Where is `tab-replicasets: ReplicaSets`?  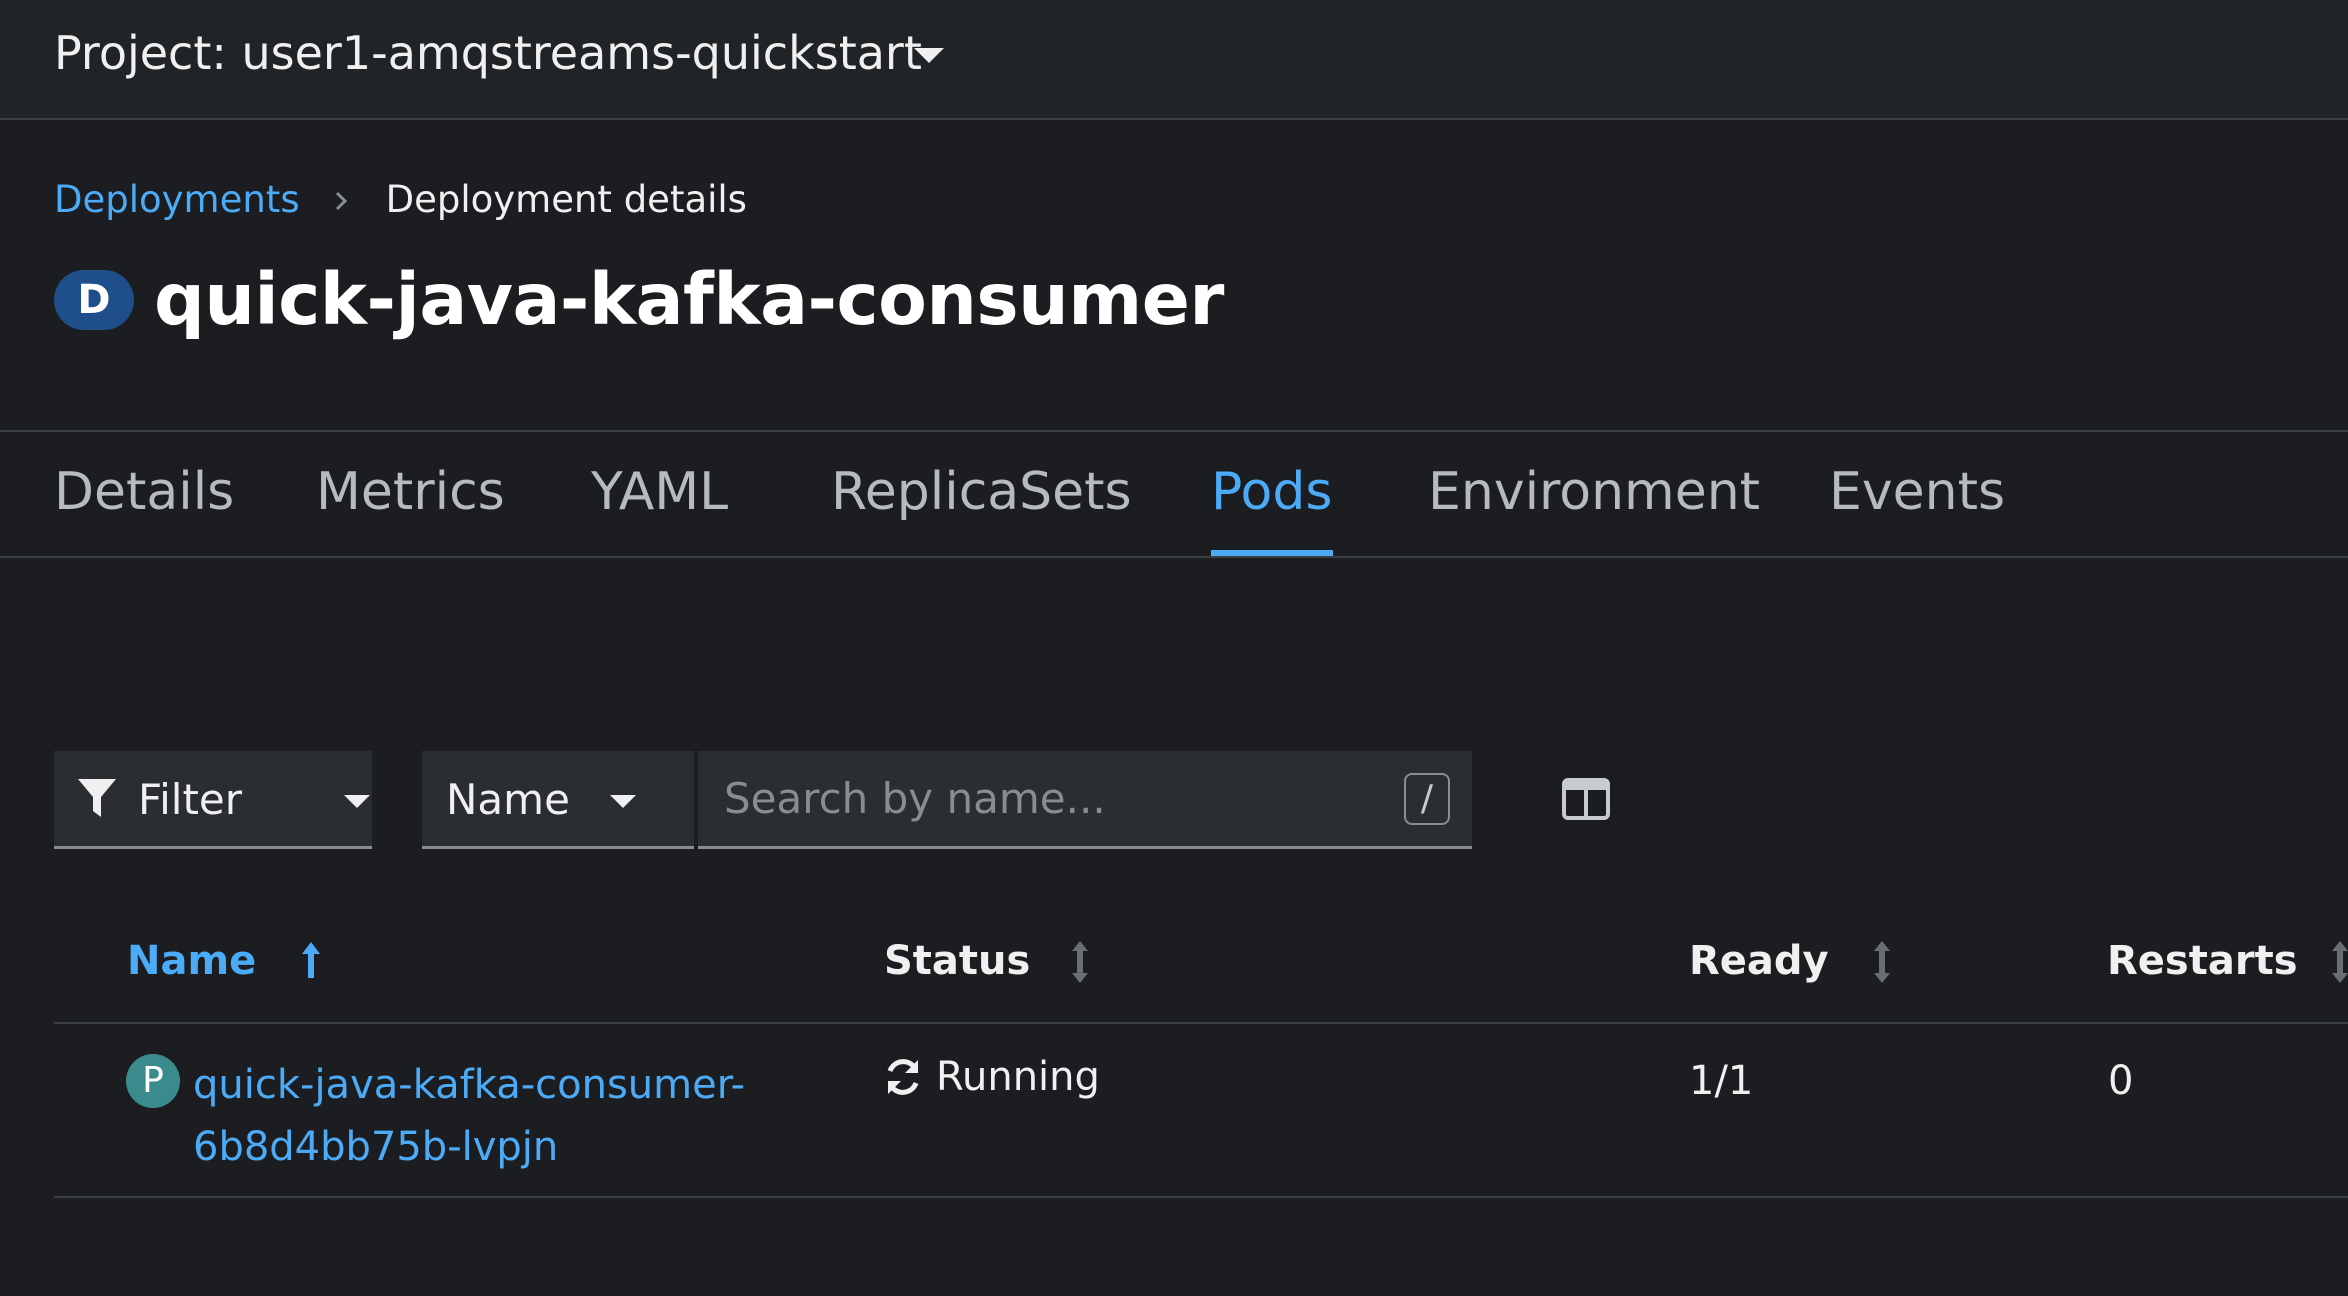 tab-replicasets: ReplicaSets is located at coordinates (981, 492).